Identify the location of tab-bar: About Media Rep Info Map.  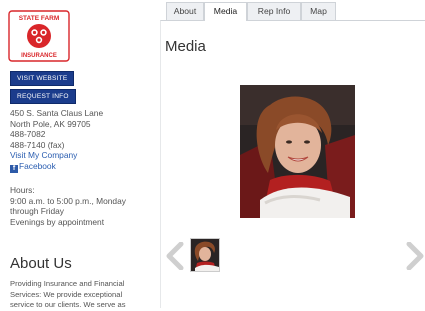
(292, 11).